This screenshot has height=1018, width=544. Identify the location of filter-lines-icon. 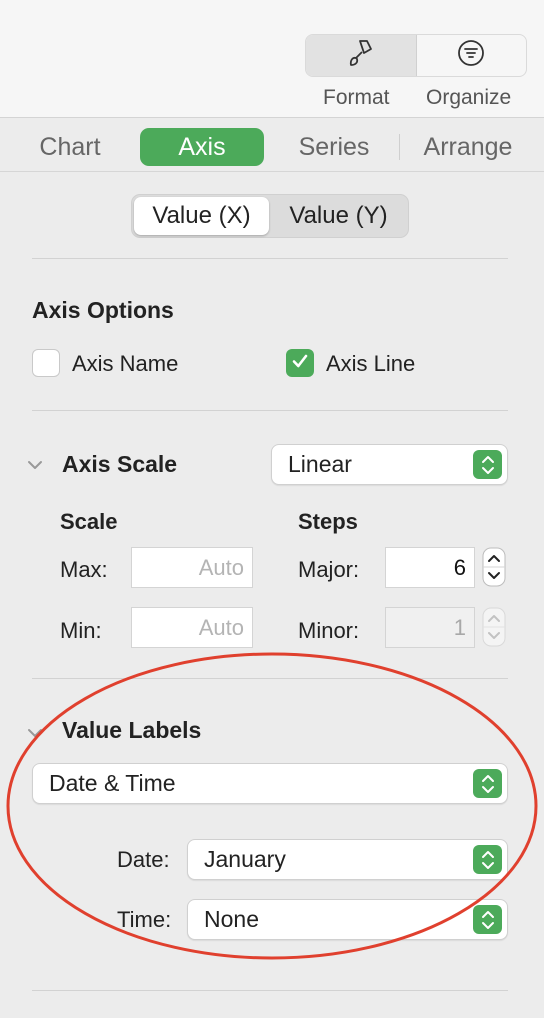
(471, 55).